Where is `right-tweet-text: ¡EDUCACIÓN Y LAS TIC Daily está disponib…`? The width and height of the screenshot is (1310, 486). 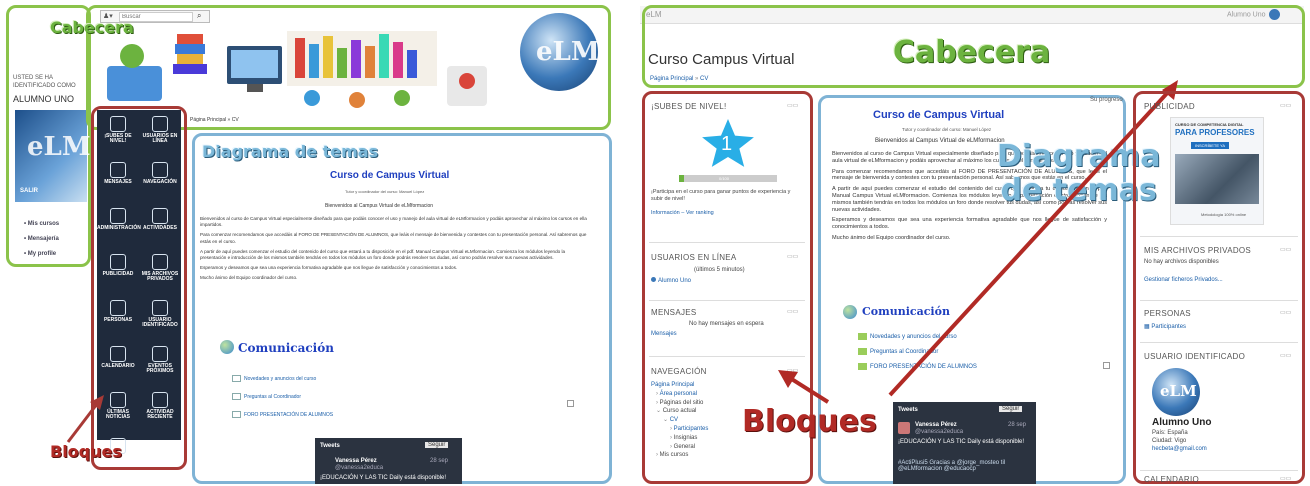
right-tweet-text: ¡EDUCACIÓN Y LAS TIC Daily está disponib… is located at coordinates (961, 442).